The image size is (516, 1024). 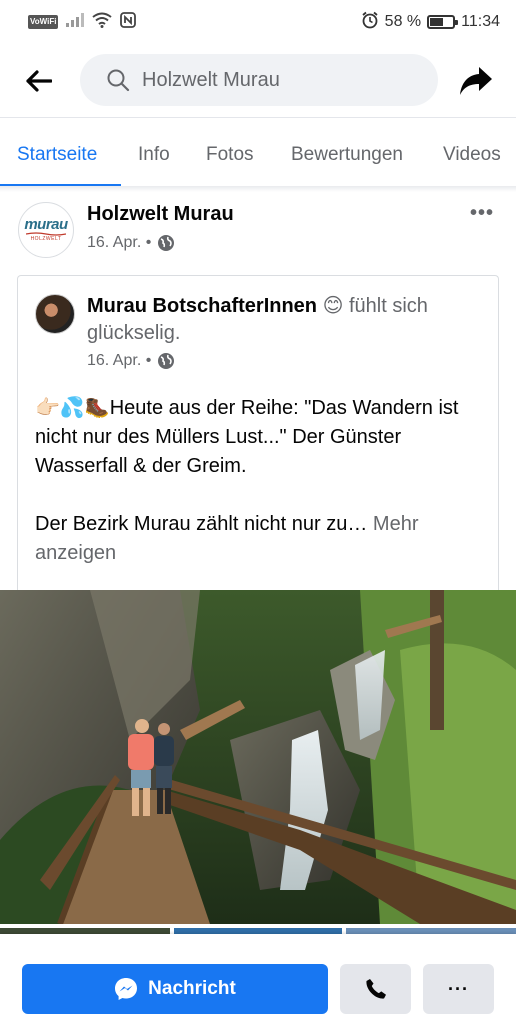 I want to click on post-date: 16. Apr. •, so click(x=119, y=243).